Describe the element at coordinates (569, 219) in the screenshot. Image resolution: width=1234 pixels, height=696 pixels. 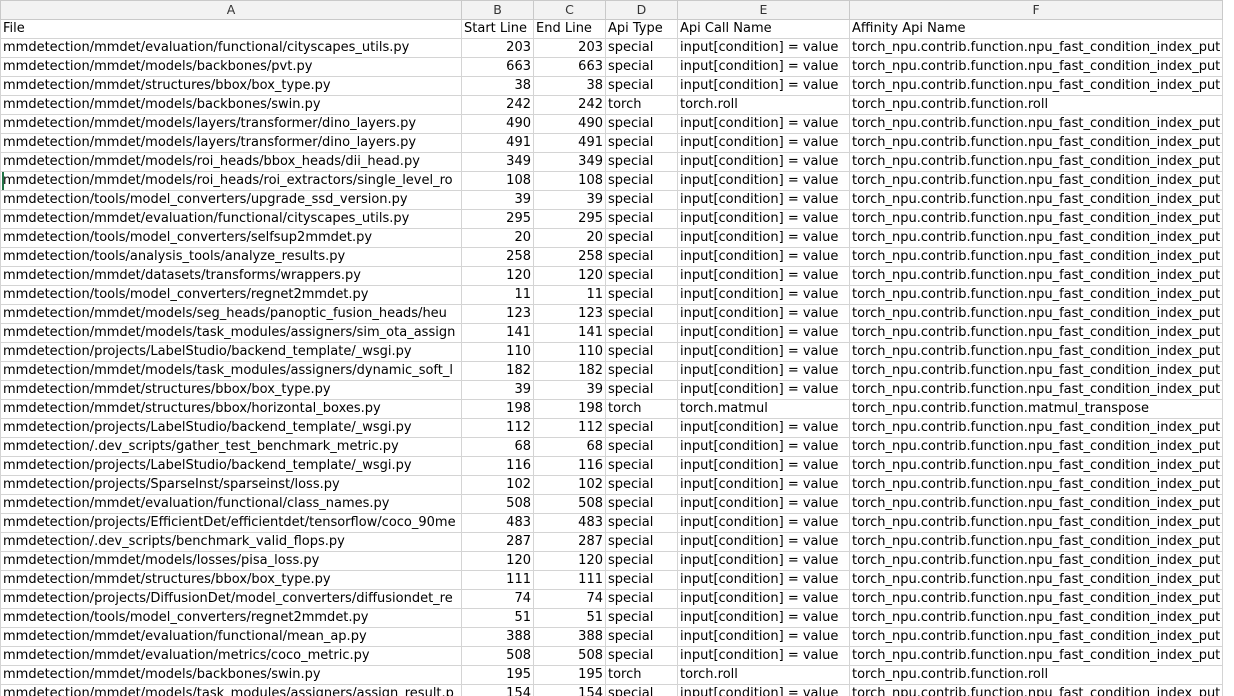
I see `end-line-cell: 295` at that location.